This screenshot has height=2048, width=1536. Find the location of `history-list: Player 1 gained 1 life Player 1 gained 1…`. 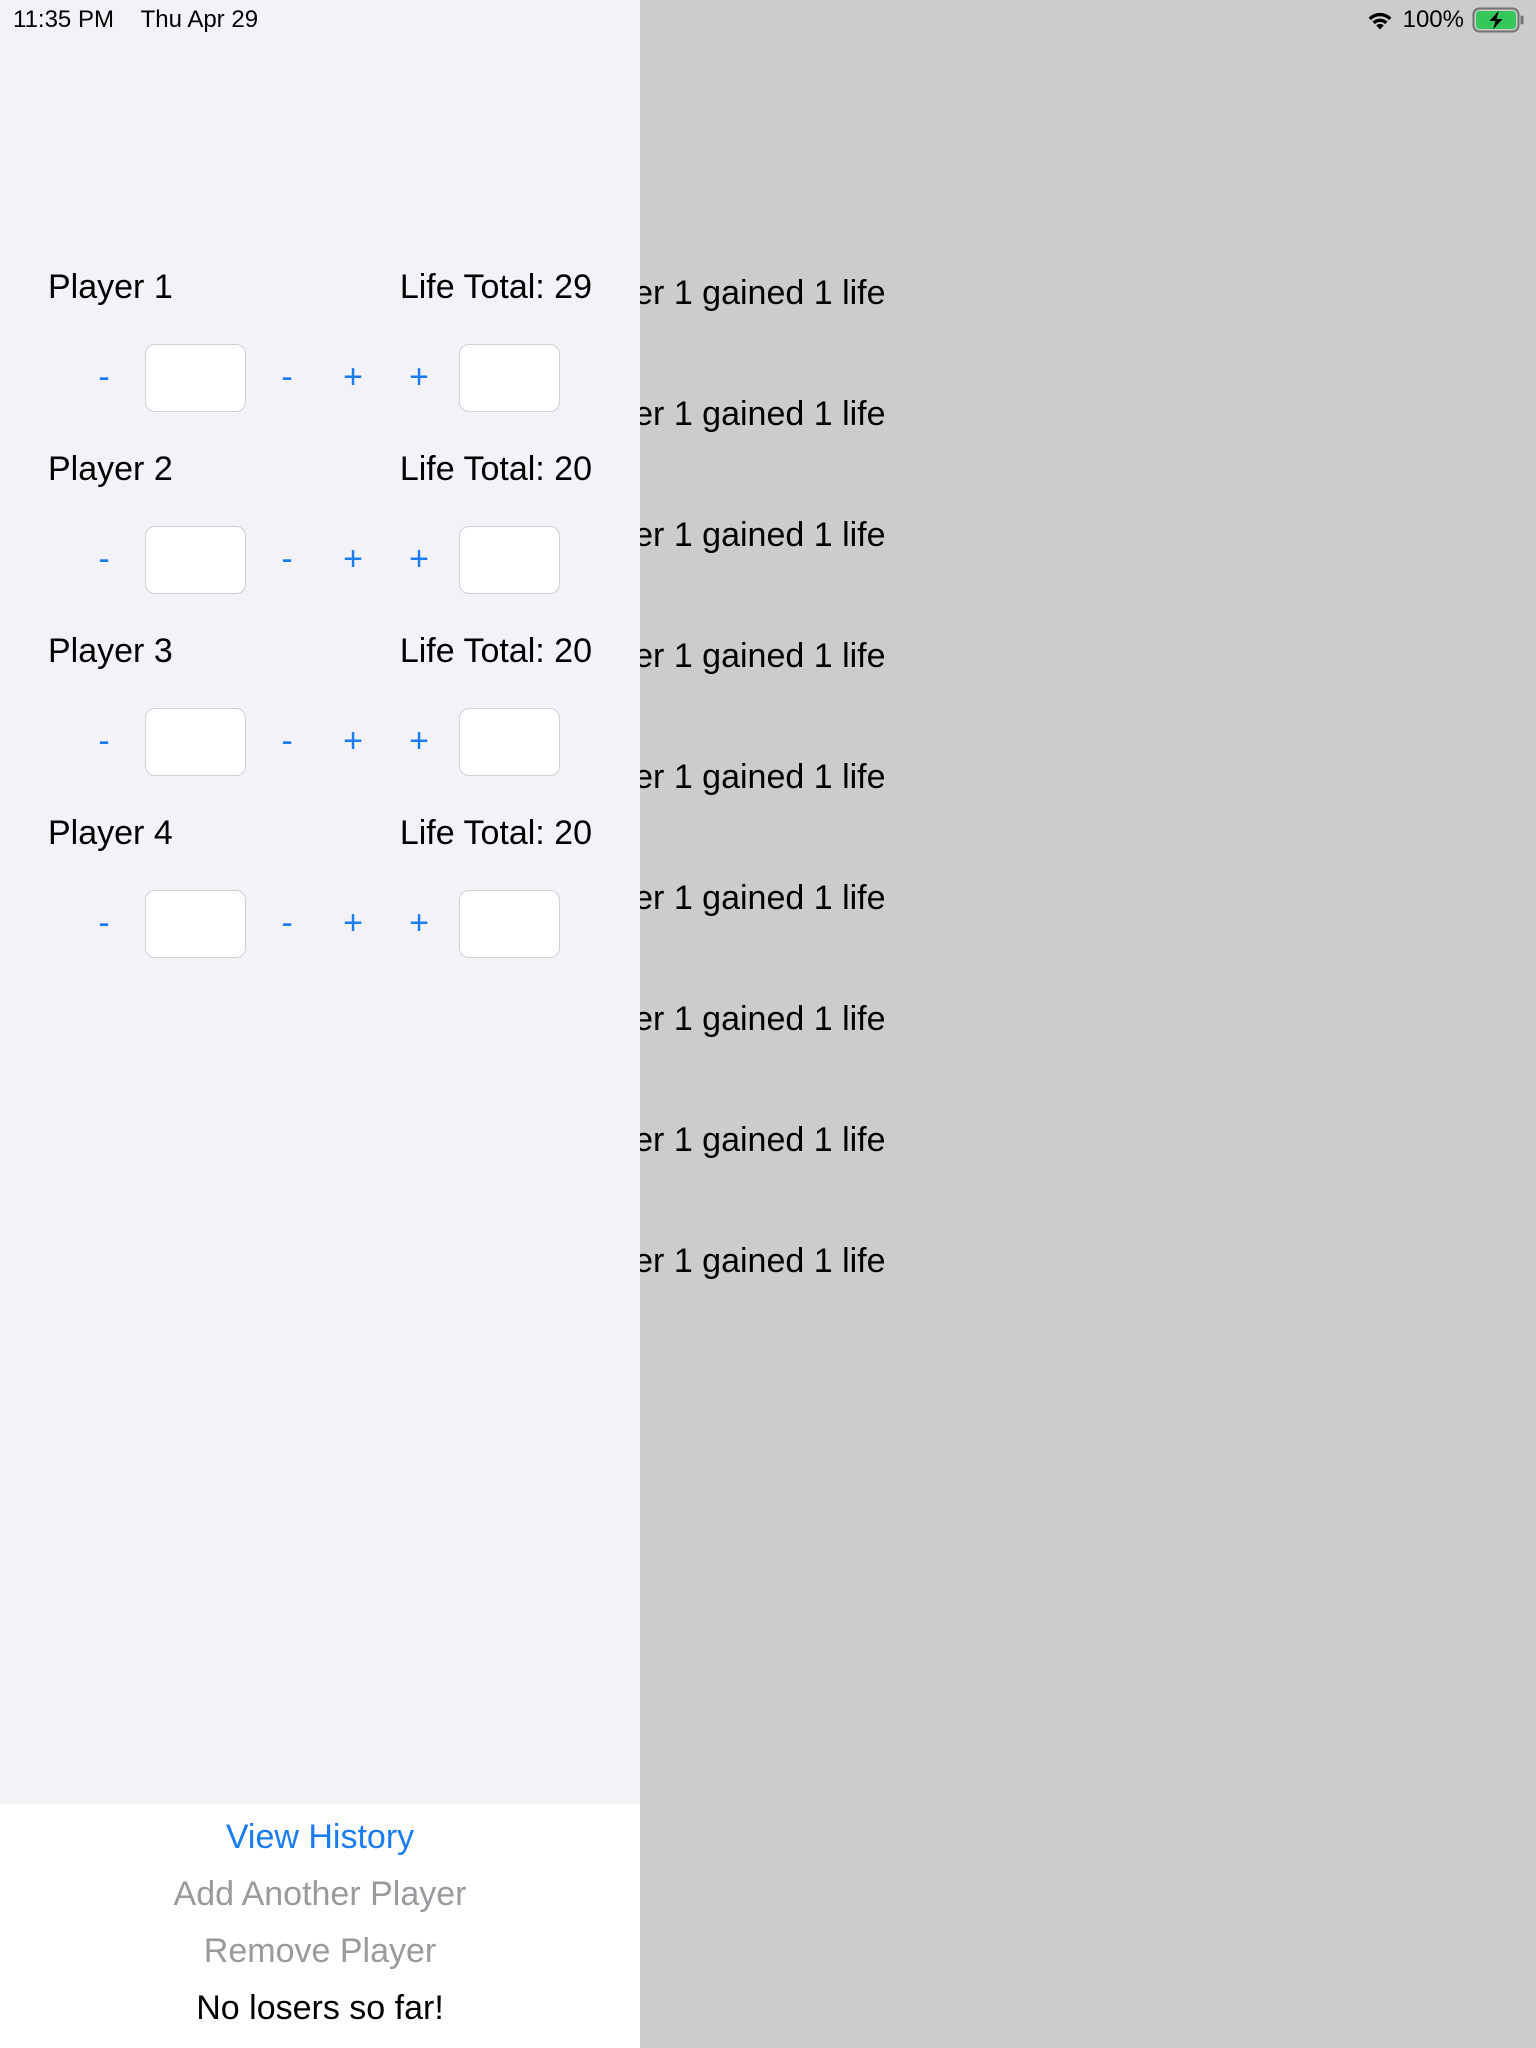

history-list: Player 1 gained 1 life Player 1 gained 1… is located at coordinates (763, 818).